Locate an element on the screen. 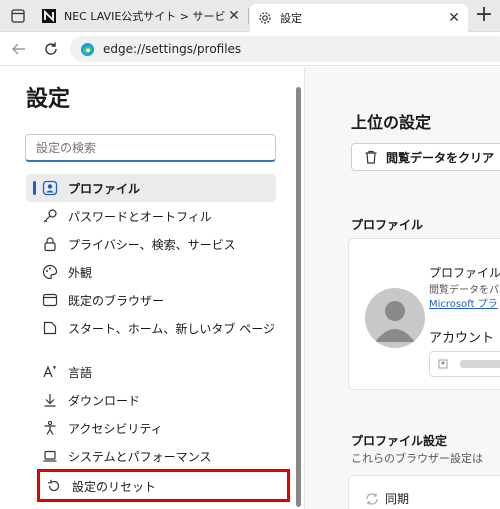 The height and width of the screenshot is (509, 500). language-icon is located at coordinates (50, 372).